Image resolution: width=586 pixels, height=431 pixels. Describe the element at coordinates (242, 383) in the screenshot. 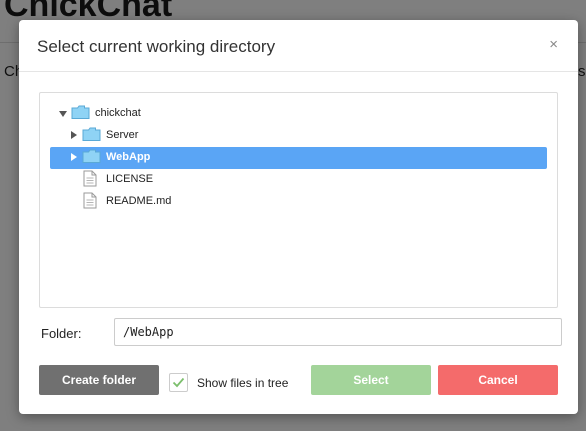

I see `show-files-label: Show files in tree` at that location.